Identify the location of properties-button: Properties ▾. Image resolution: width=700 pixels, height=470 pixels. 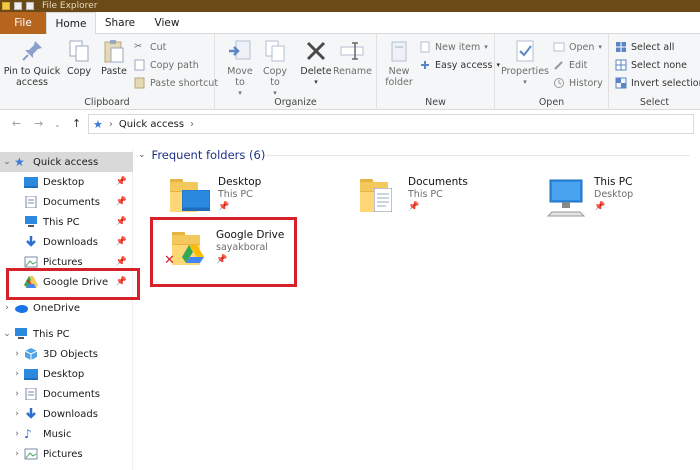
(525, 63).